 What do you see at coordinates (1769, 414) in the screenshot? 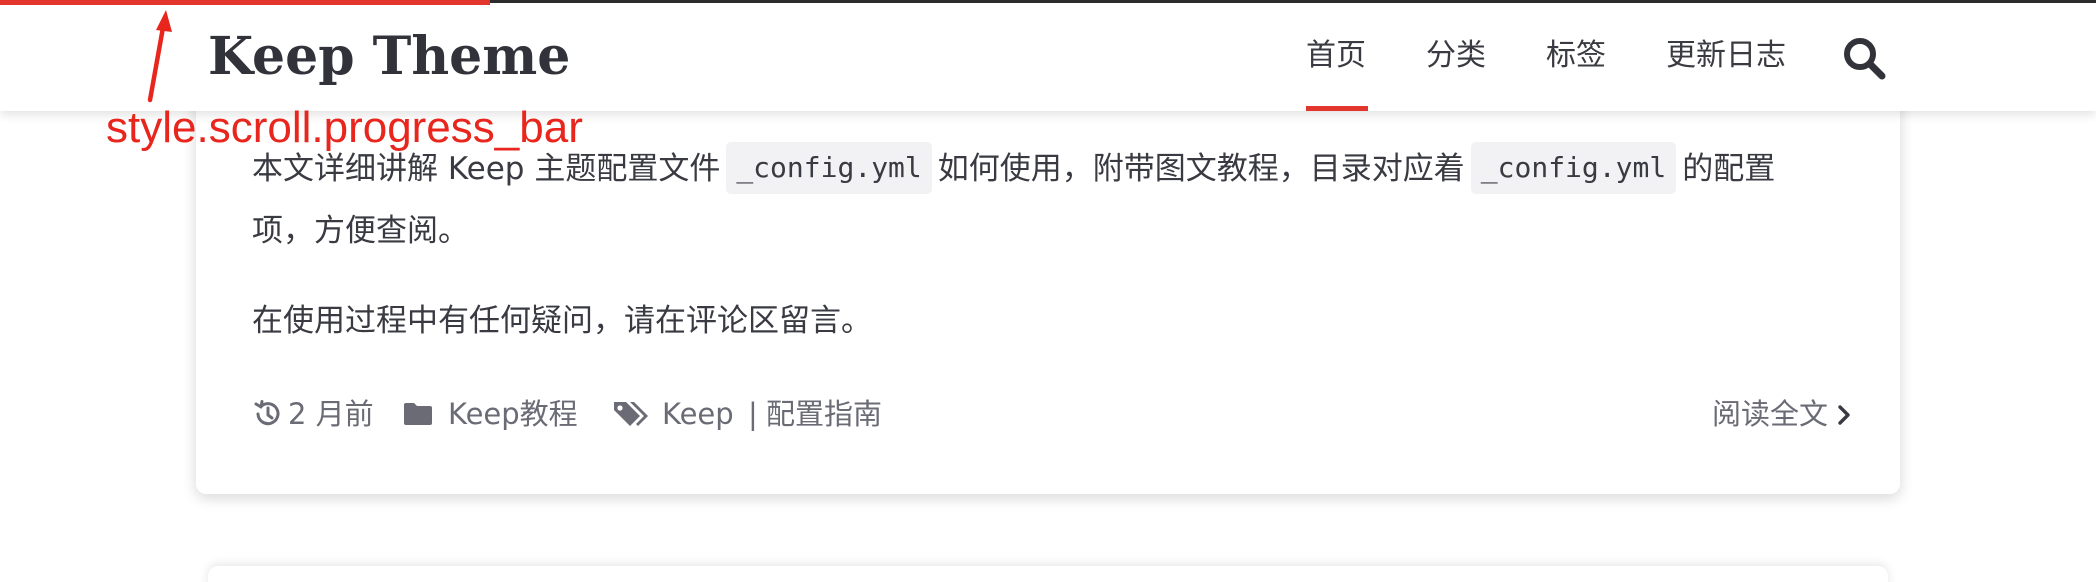
I see `read-more-label: 阅读全文` at bounding box center [1769, 414].